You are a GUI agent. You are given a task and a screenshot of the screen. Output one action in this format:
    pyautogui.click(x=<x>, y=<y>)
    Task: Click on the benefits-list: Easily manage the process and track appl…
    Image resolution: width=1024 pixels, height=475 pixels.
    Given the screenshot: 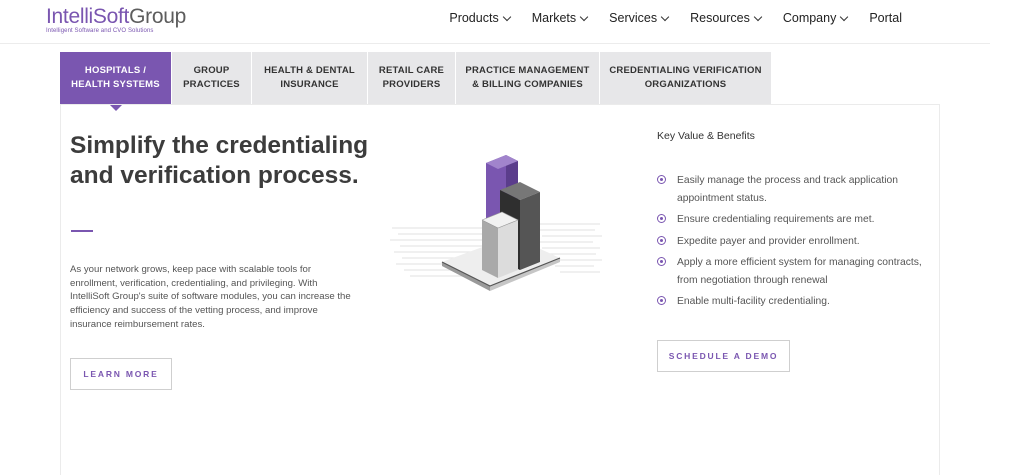 What is the action you would take?
    pyautogui.click(x=792, y=243)
    